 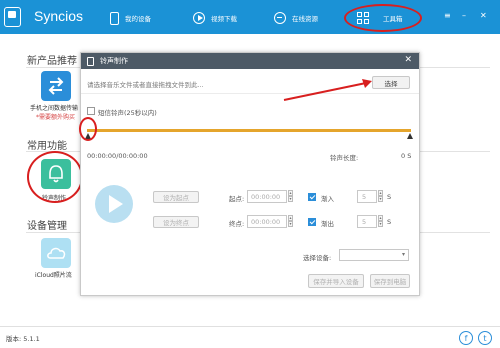 I want to click on top-bar: Syncios 我的设备 视频下载 在线资源 工具箱 ≡ – ✕, so click(x=250, y=17).